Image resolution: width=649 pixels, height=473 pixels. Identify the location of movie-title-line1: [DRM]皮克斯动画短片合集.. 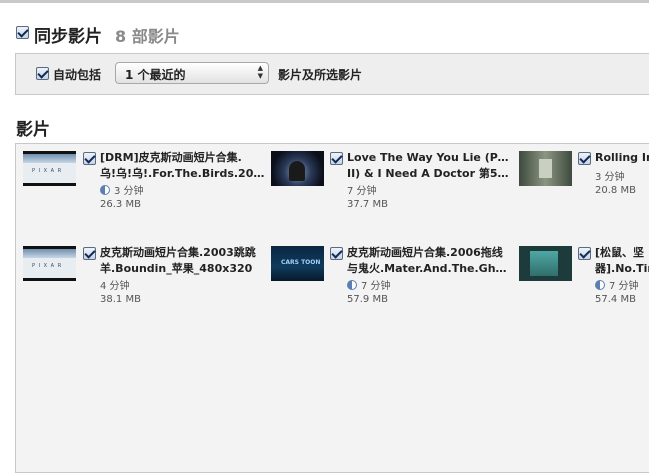
(171, 157).